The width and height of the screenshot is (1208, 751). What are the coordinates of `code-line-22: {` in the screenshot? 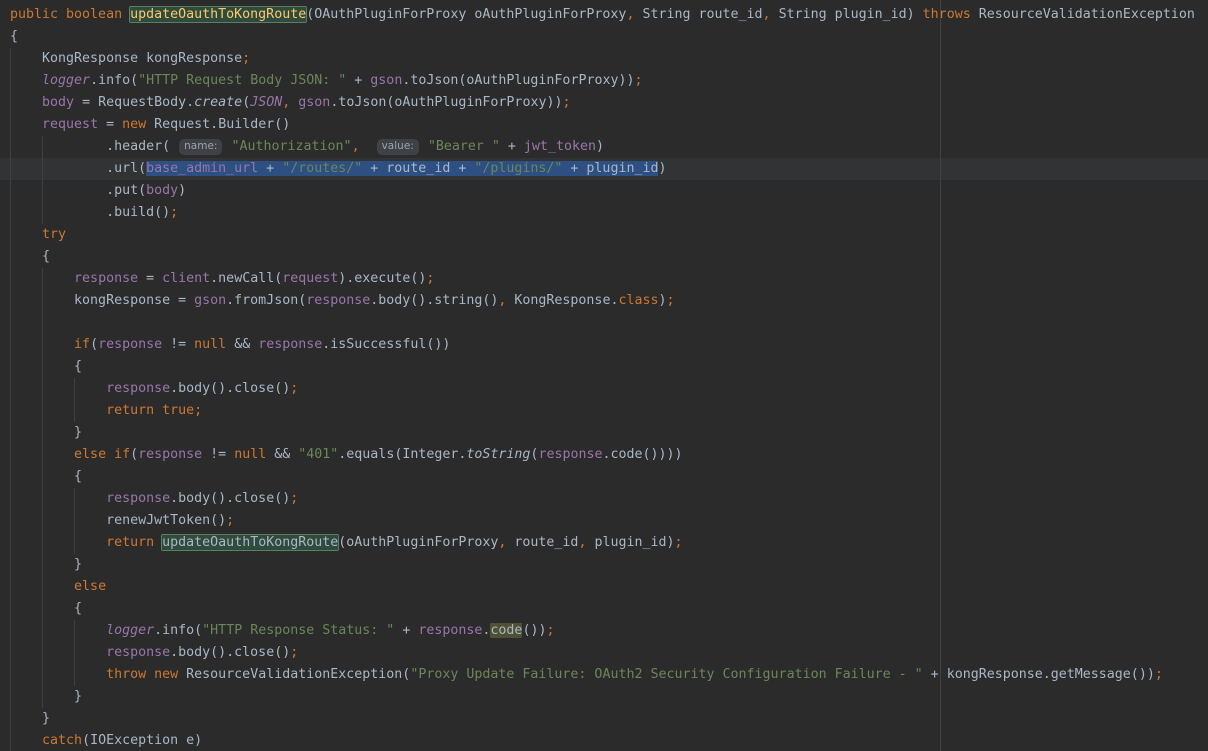 It's located at (604, 477).